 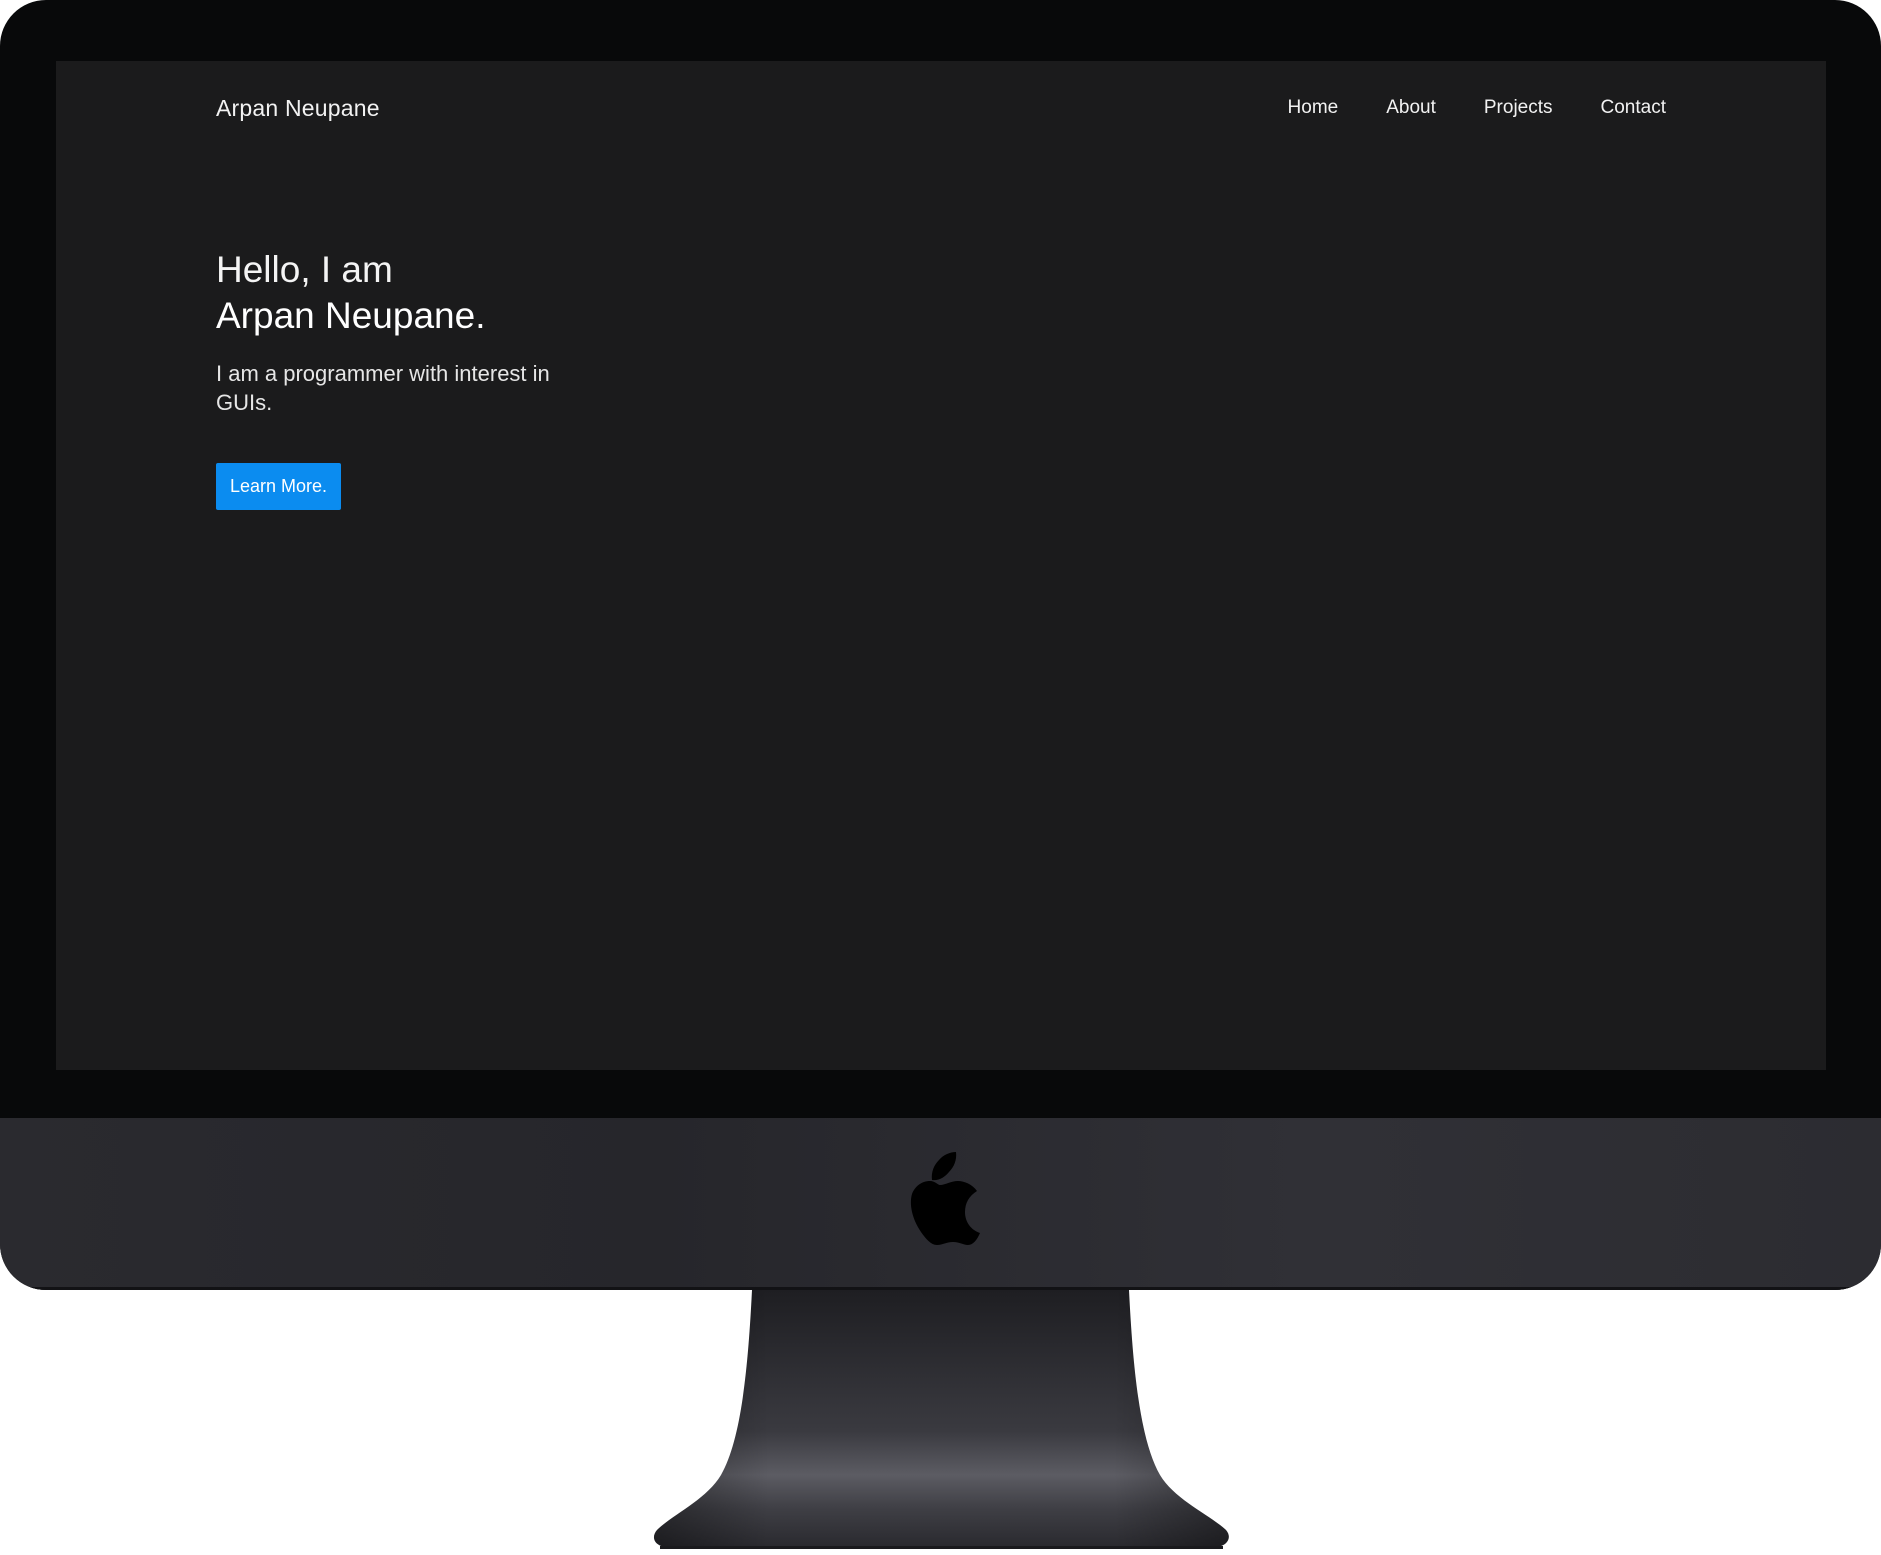 What do you see at coordinates (1313, 108) in the screenshot?
I see `nav-link-home: Home` at bounding box center [1313, 108].